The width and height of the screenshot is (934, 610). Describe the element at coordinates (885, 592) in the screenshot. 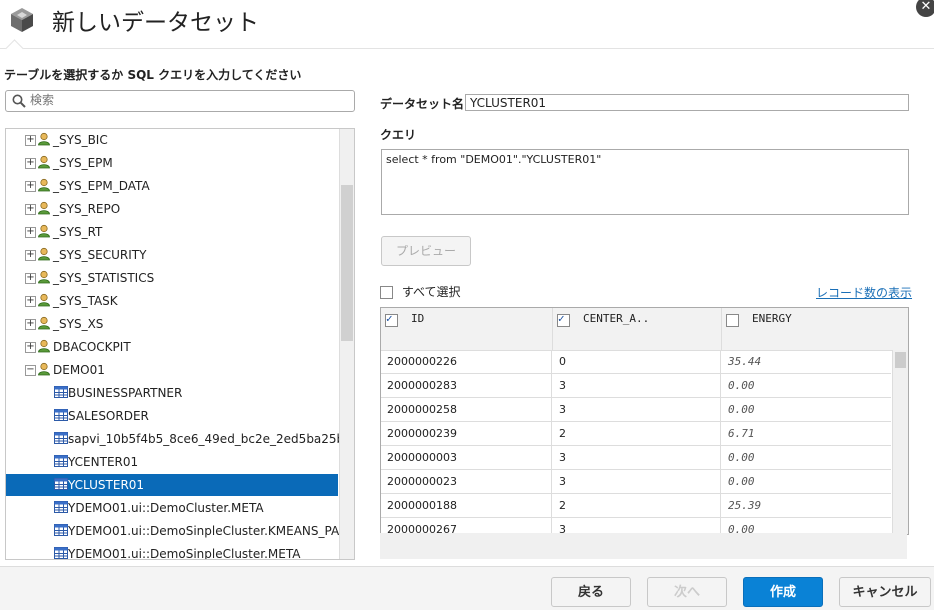

I see `cancel-button: キャンセル` at that location.